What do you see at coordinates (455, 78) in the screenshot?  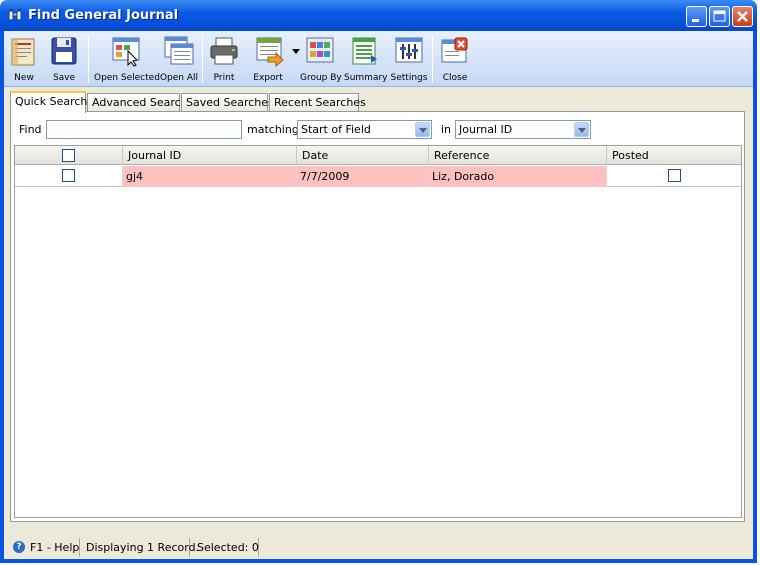 I see `close-label: Close` at bounding box center [455, 78].